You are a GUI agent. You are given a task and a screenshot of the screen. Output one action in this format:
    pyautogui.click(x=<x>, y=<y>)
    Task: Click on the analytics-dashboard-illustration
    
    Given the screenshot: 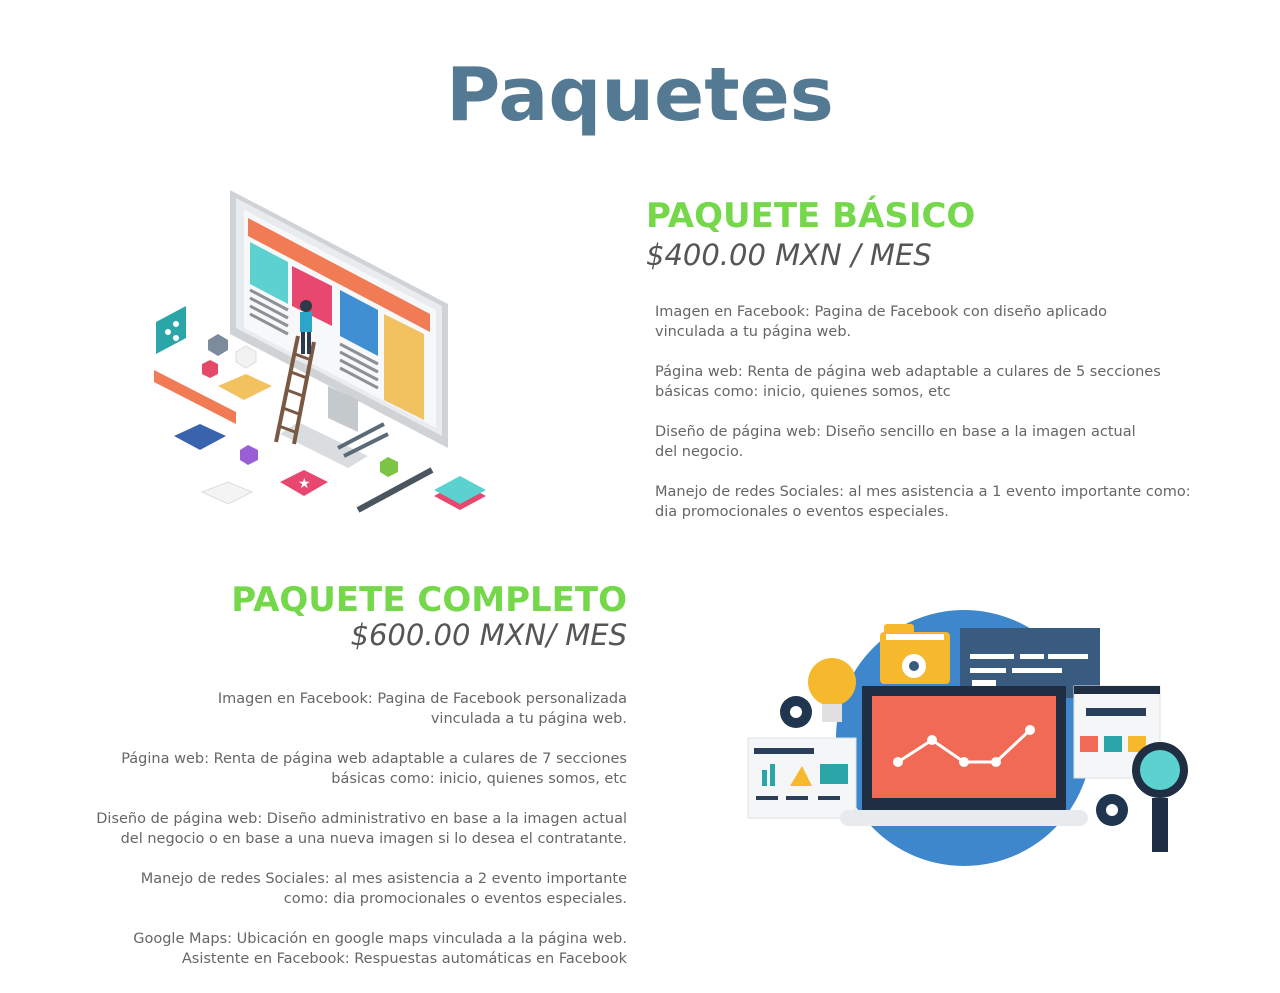 What is the action you would take?
    pyautogui.click(x=967, y=738)
    